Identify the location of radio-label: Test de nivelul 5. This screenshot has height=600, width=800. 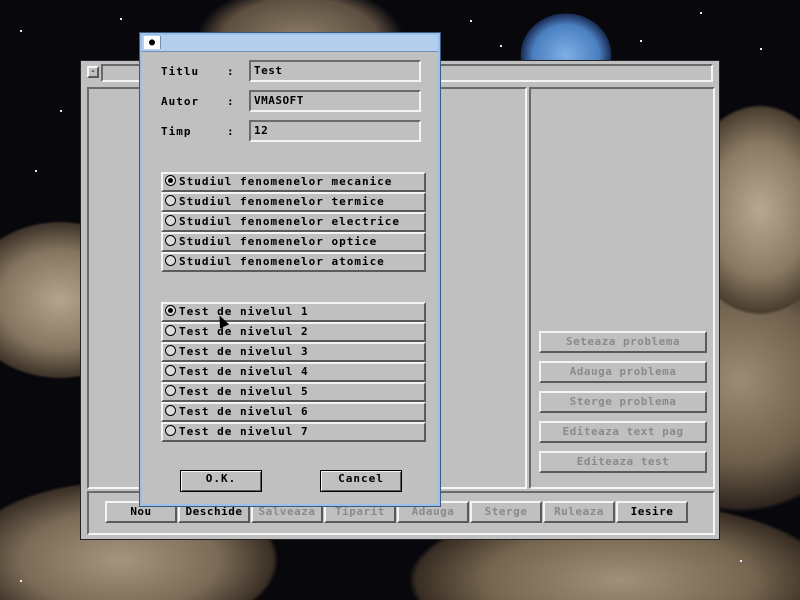
(244, 391).